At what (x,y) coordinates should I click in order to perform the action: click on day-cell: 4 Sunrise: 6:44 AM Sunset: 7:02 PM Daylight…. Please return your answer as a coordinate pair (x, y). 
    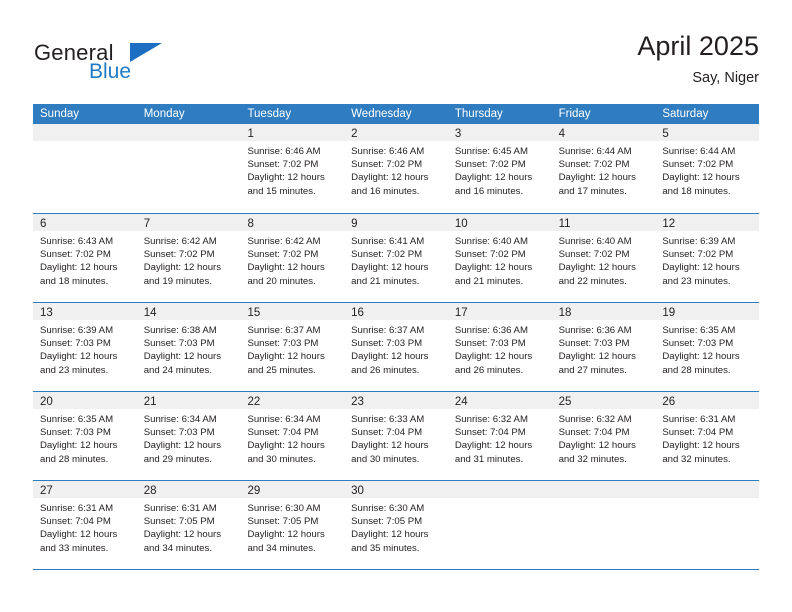
    Looking at the image, I should click on (603, 168).